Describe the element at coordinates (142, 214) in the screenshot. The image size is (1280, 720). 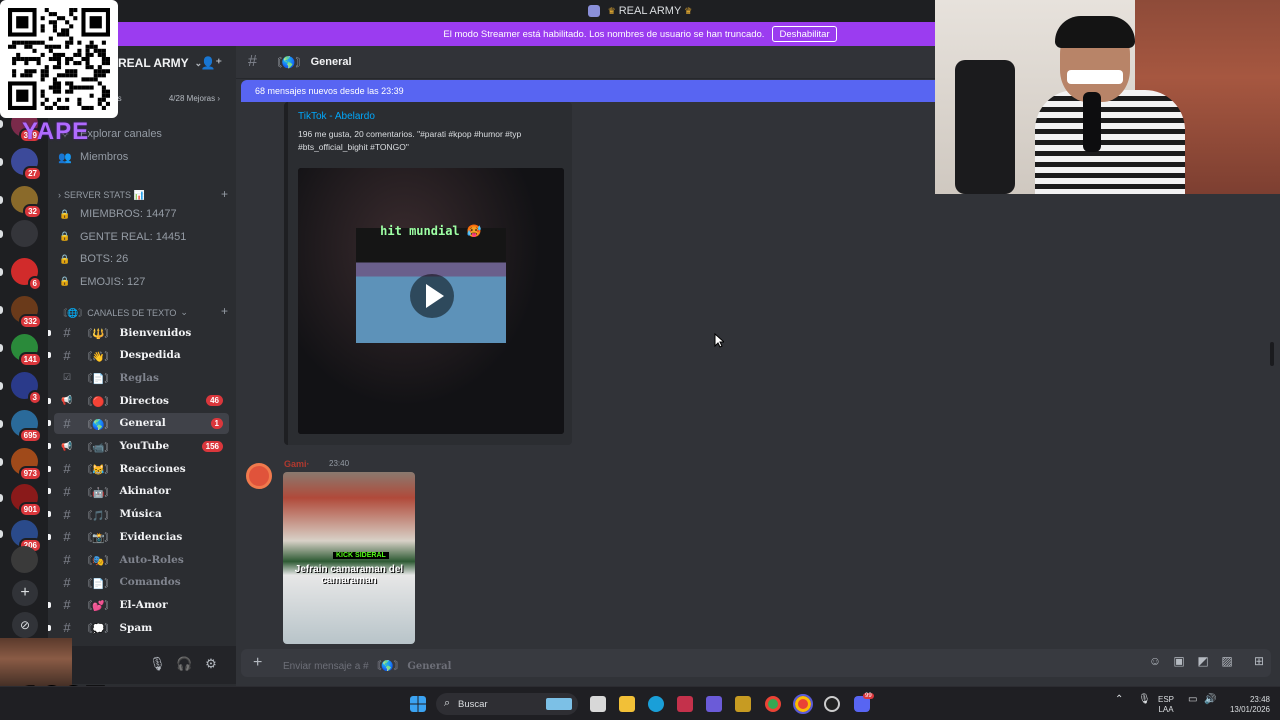
I see `stats-channel: 🔒 MIEMBROS: 14477` at that location.